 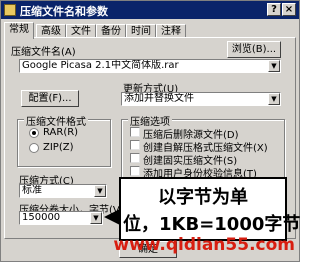 I want to click on callout-pointer, so click(x=112, y=217).